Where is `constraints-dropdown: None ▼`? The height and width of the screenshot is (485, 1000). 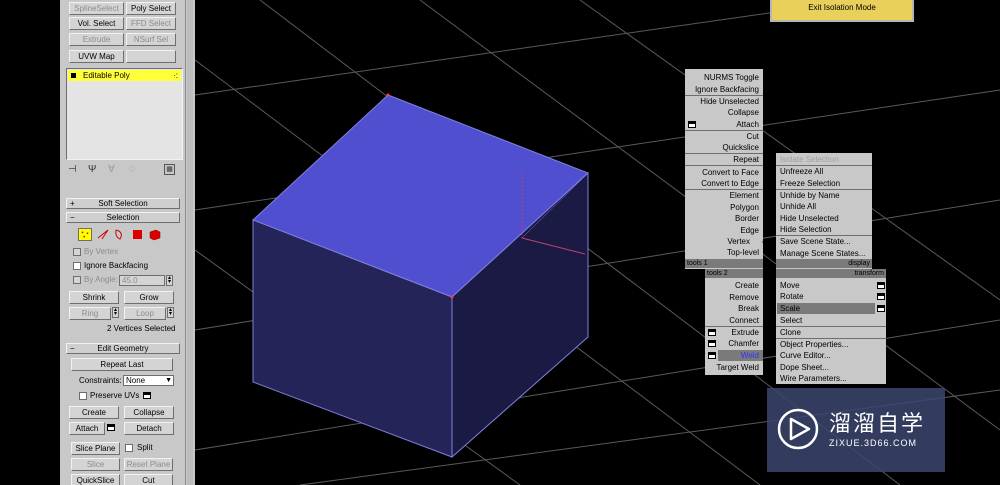
constraints-dropdown: None ▼ is located at coordinates (148, 380).